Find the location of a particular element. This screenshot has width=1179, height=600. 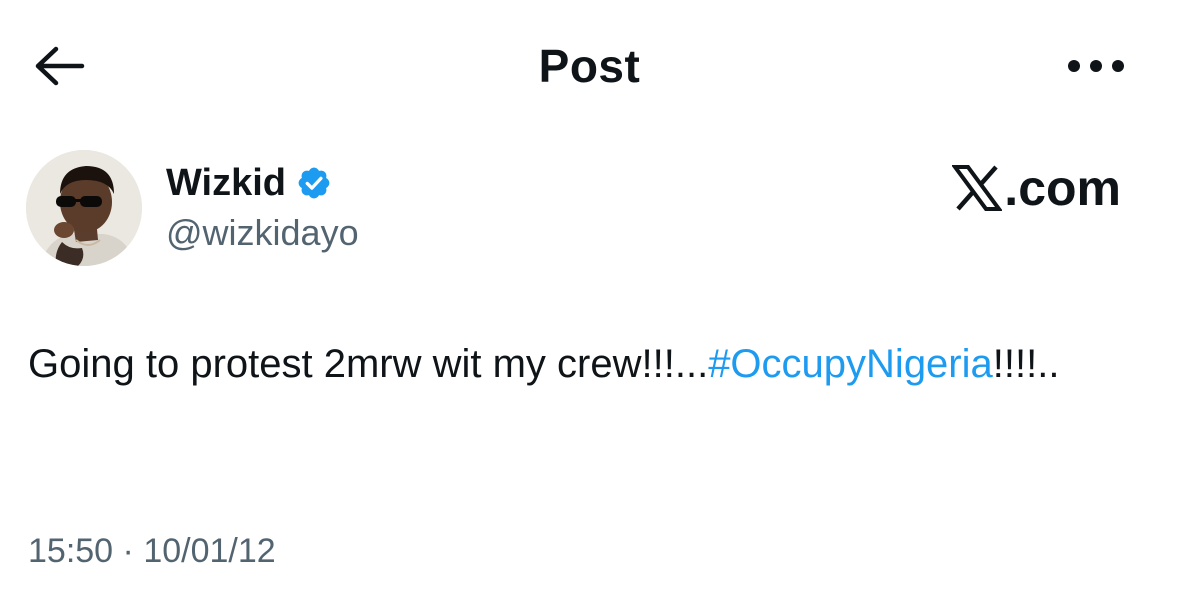

avatar is located at coordinates (84, 208).